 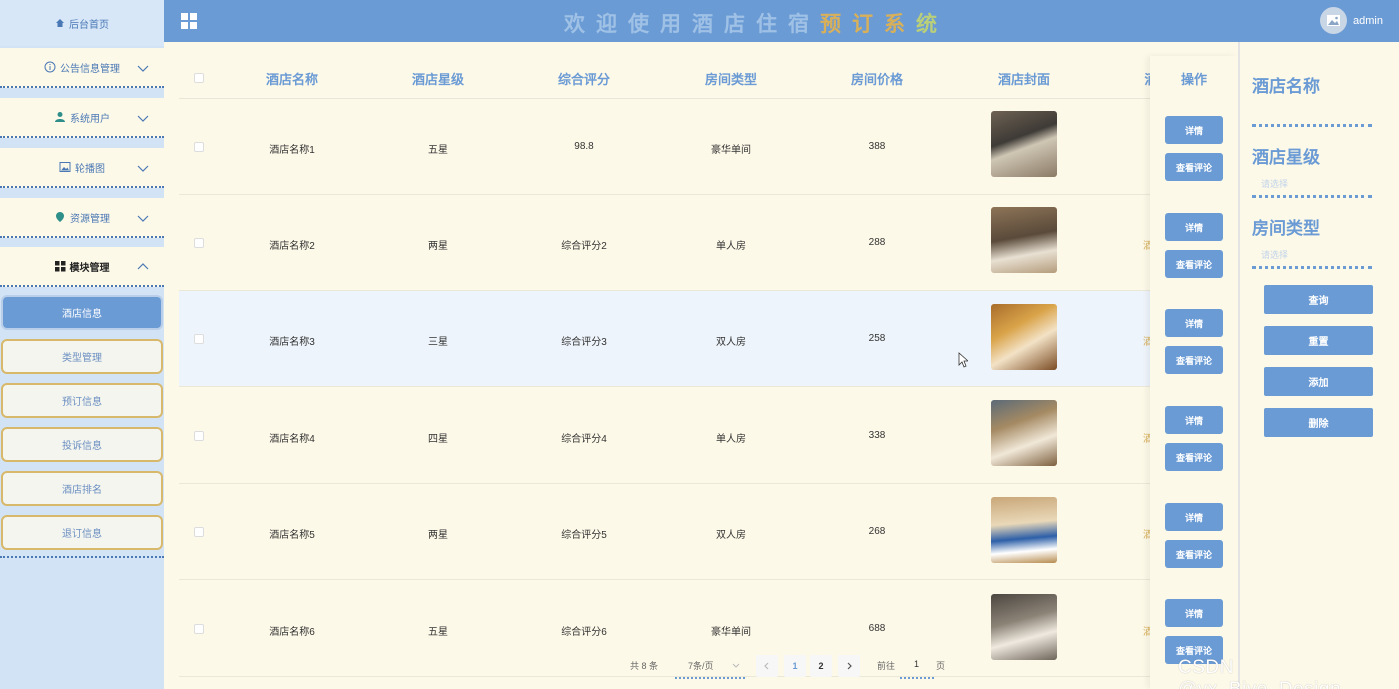 What do you see at coordinates (877, 628) in the screenshot?
I see `cell-price: 688` at bounding box center [877, 628].